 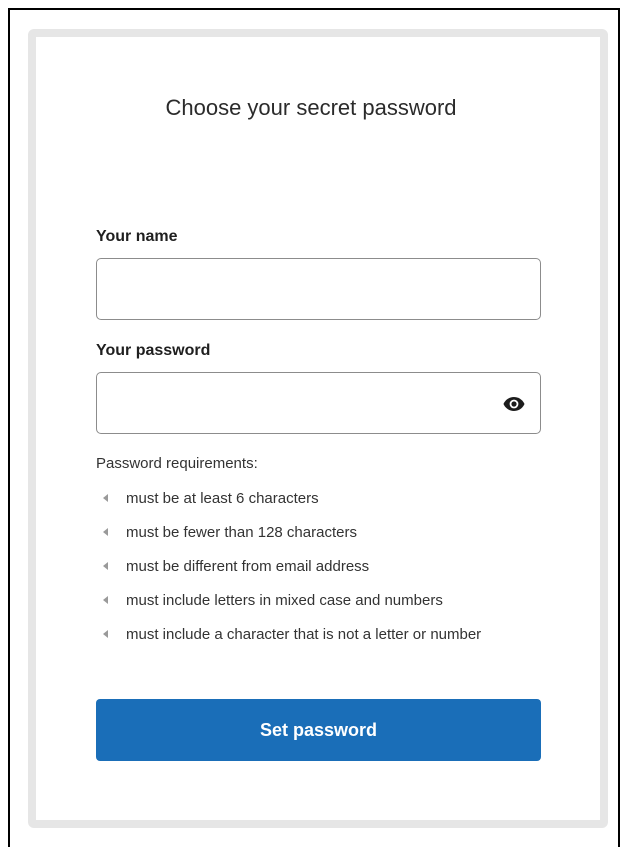 What do you see at coordinates (222, 498) in the screenshot?
I see `requirement-text: must be at least 6 characters` at bounding box center [222, 498].